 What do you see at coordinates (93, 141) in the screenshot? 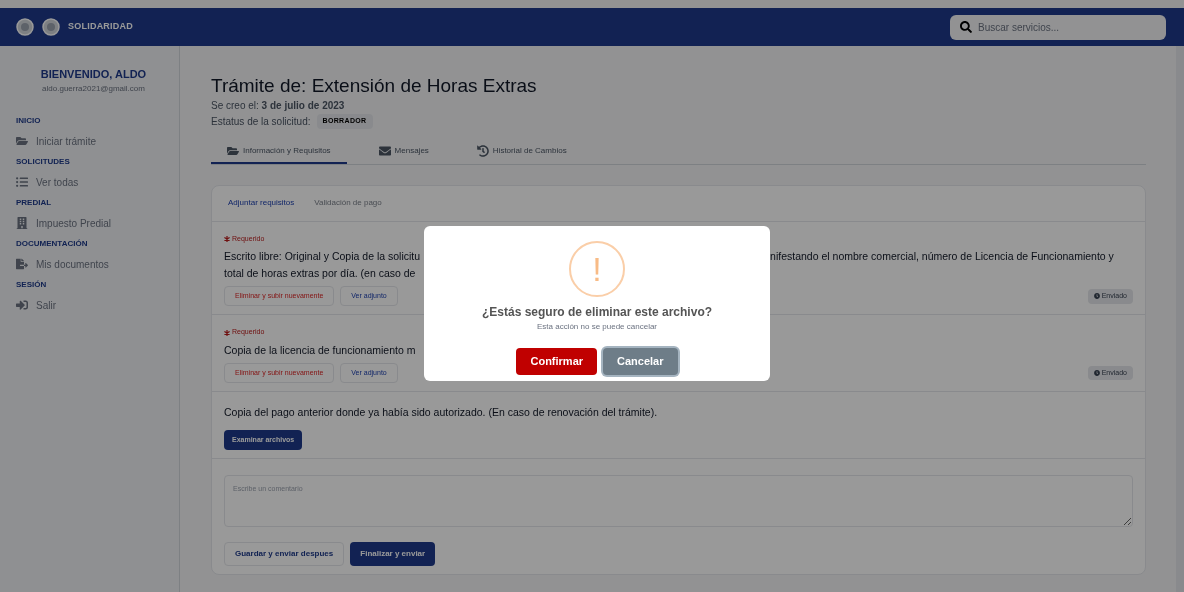
I see `sidebar-item: Iniciar trámite` at bounding box center [93, 141].